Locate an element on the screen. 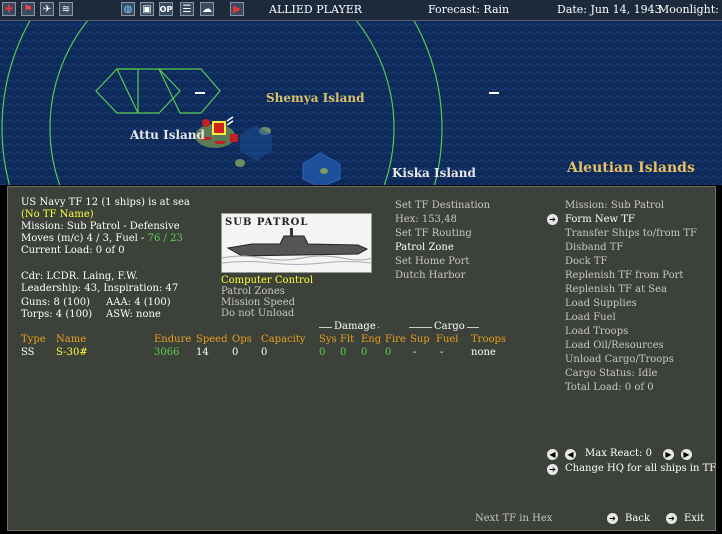 The width and height of the screenshot is (722, 534). col-name: Name is located at coordinates (71, 339).